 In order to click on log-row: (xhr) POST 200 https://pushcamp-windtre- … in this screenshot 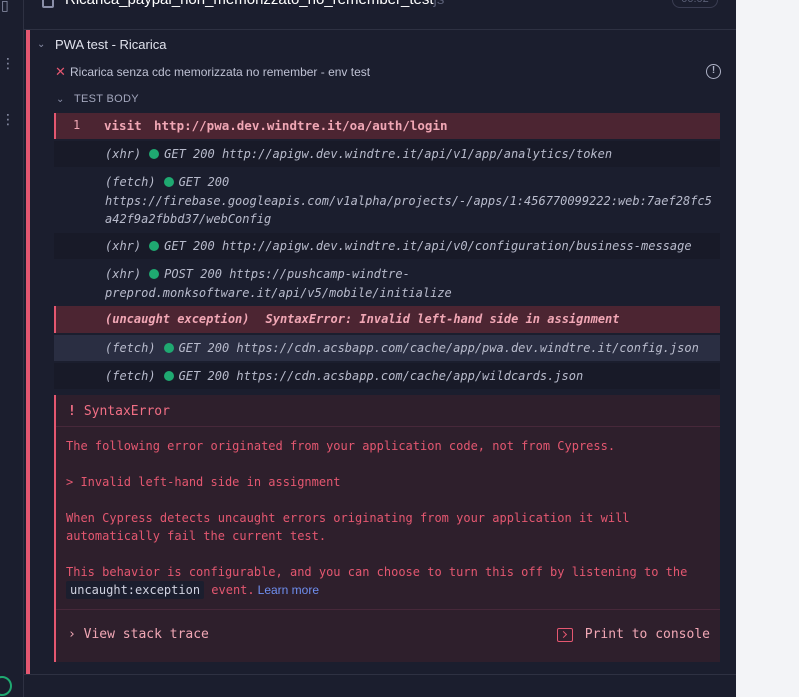, I will do `click(387, 283)`.